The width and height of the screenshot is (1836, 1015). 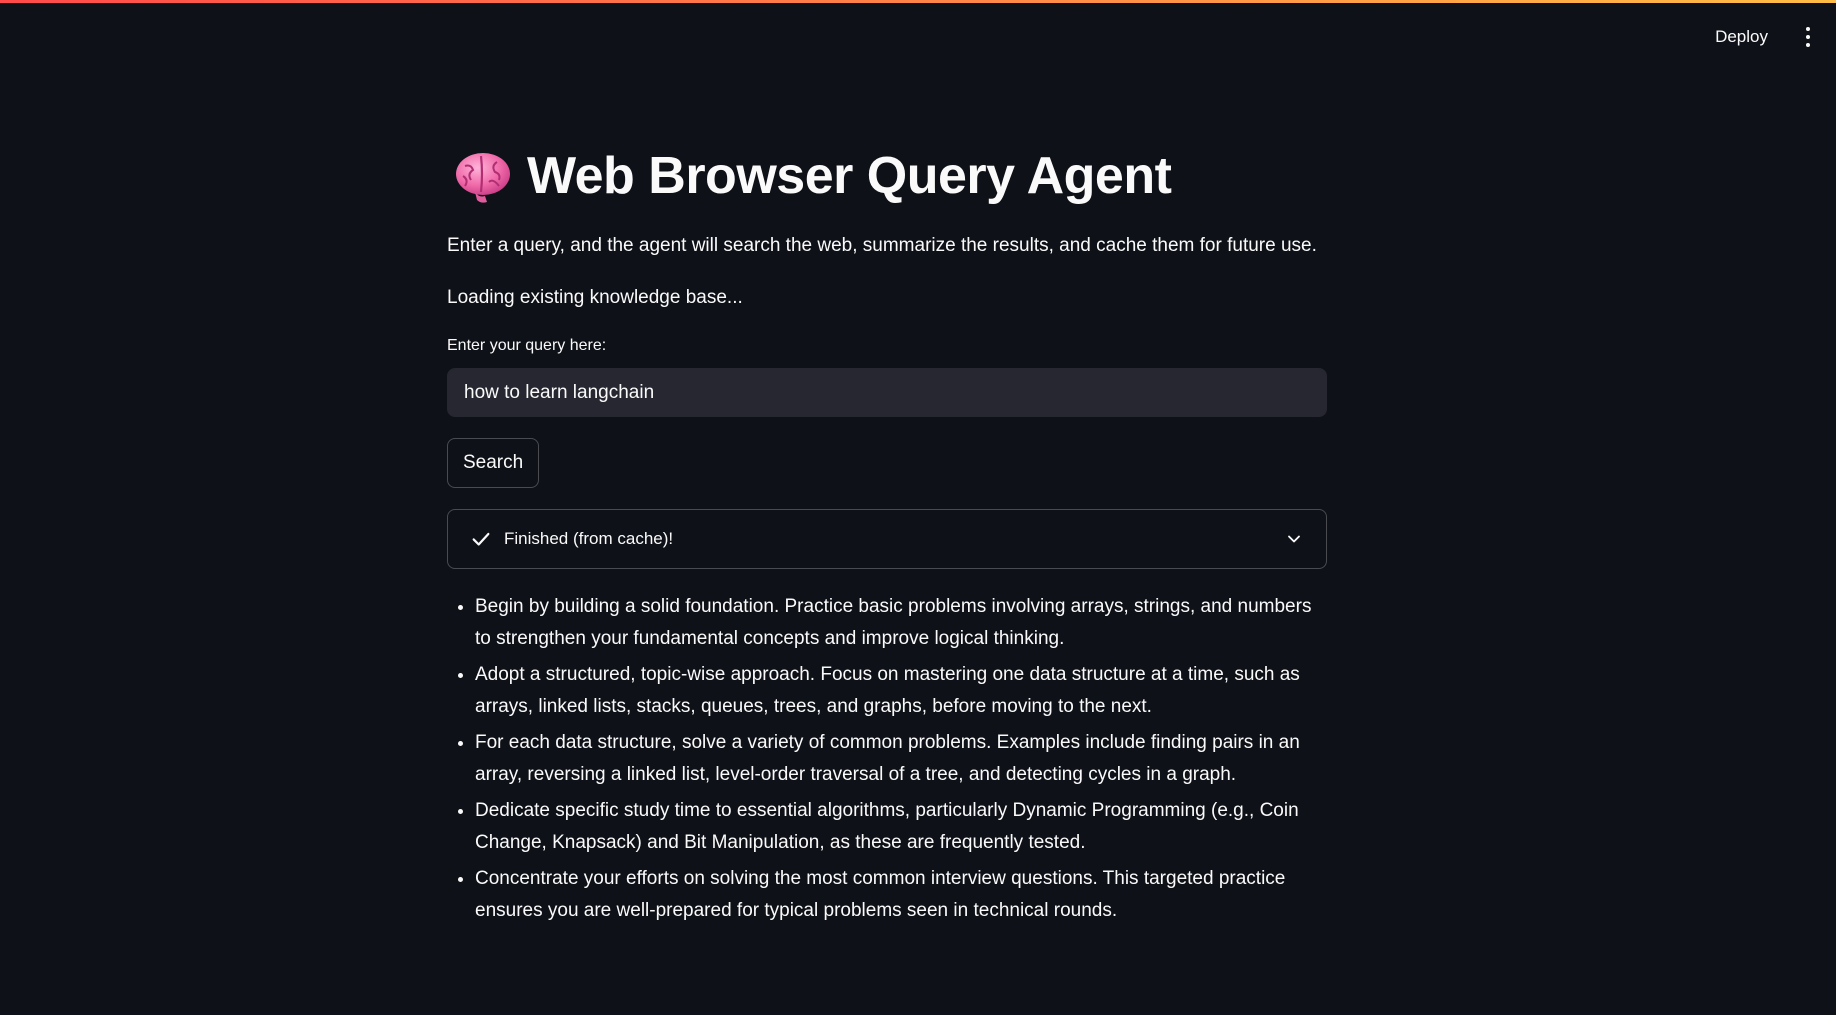 What do you see at coordinates (887, 392) in the screenshot?
I see `query-input` at bounding box center [887, 392].